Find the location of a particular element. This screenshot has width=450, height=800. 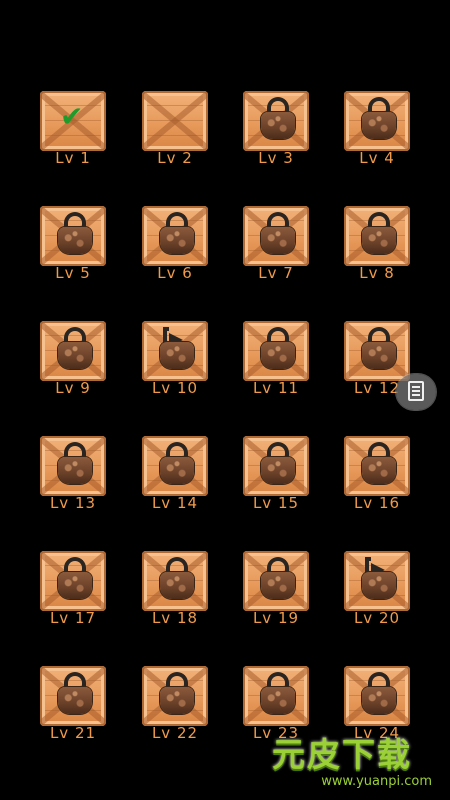

level-button: Lv 2 is located at coordinates (175, 131).